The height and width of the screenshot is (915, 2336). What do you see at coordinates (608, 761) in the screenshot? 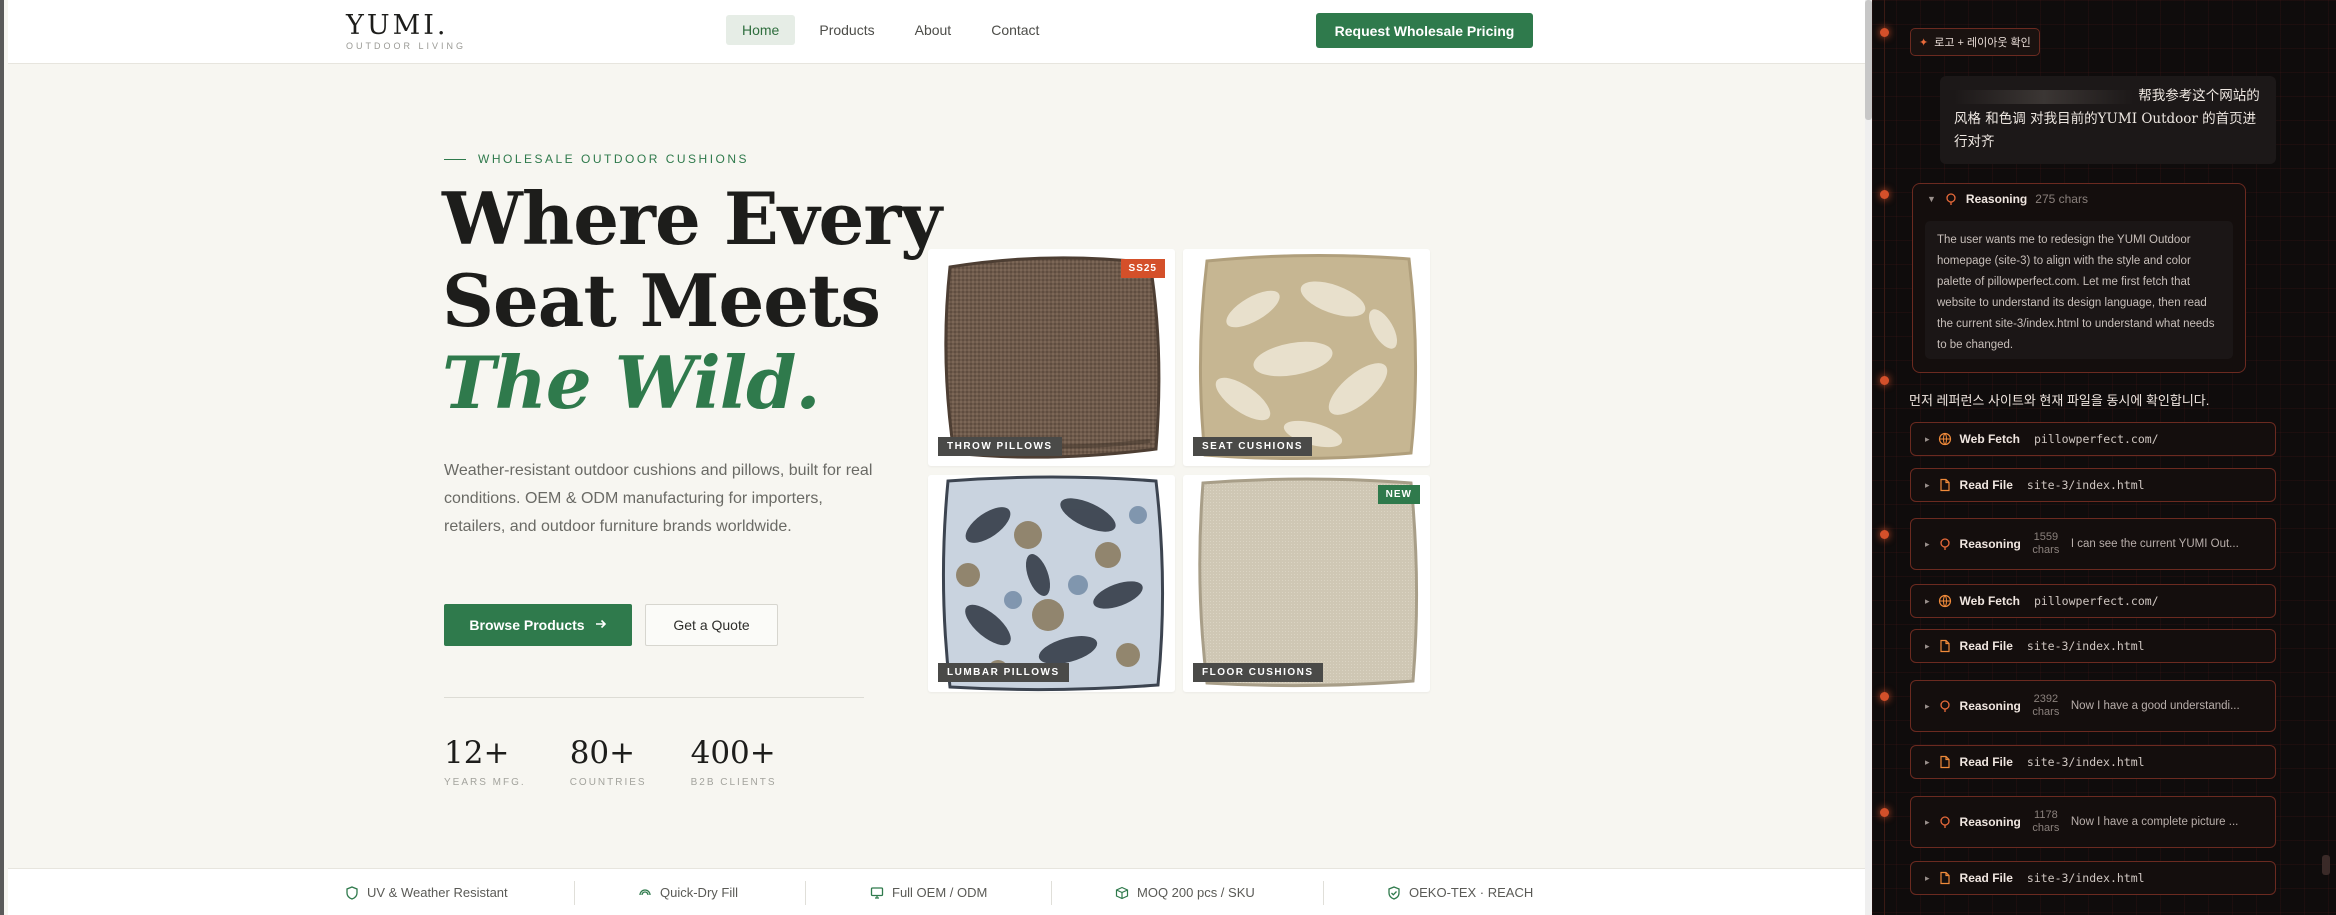
I see `stat-countries: 80+ COUNTRIES` at bounding box center [608, 761].